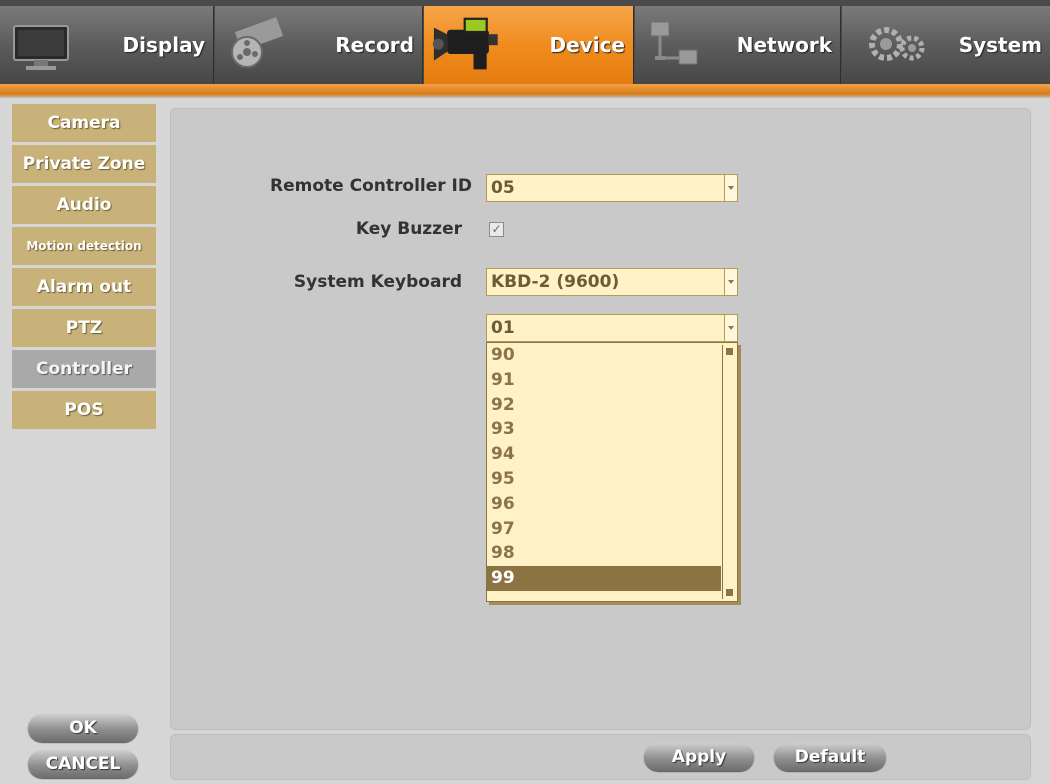  What do you see at coordinates (84, 123) in the screenshot?
I see `sidebar-item-camera: Camera` at bounding box center [84, 123].